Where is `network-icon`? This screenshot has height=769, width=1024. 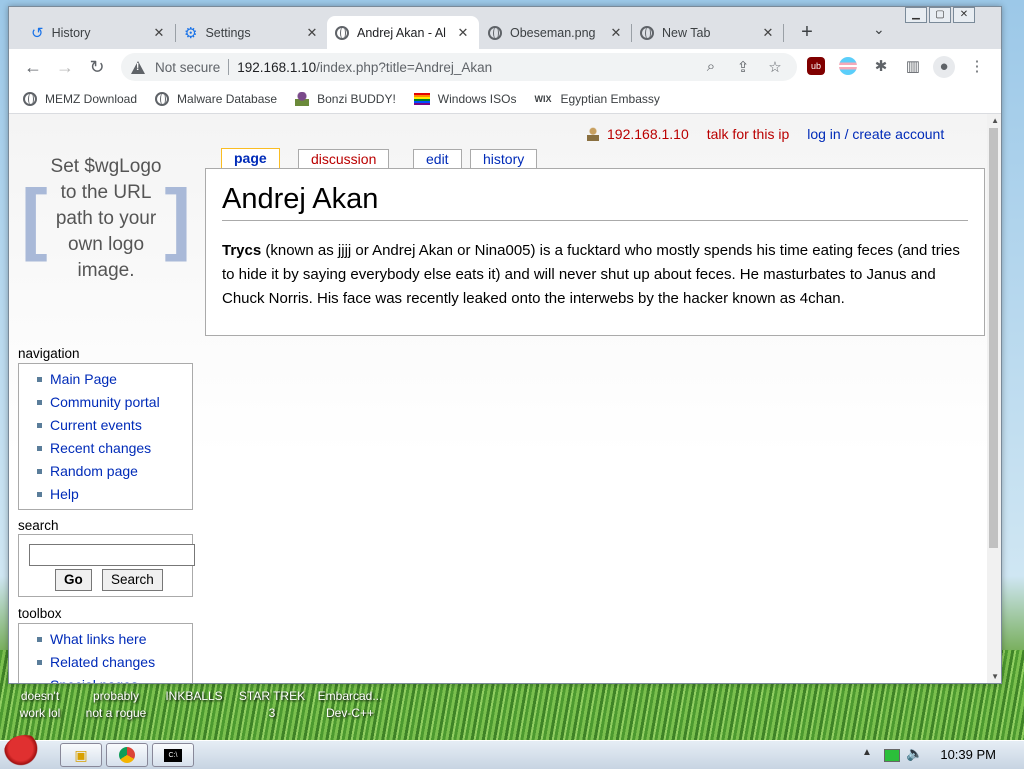 network-icon is located at coordinates (892, 755).